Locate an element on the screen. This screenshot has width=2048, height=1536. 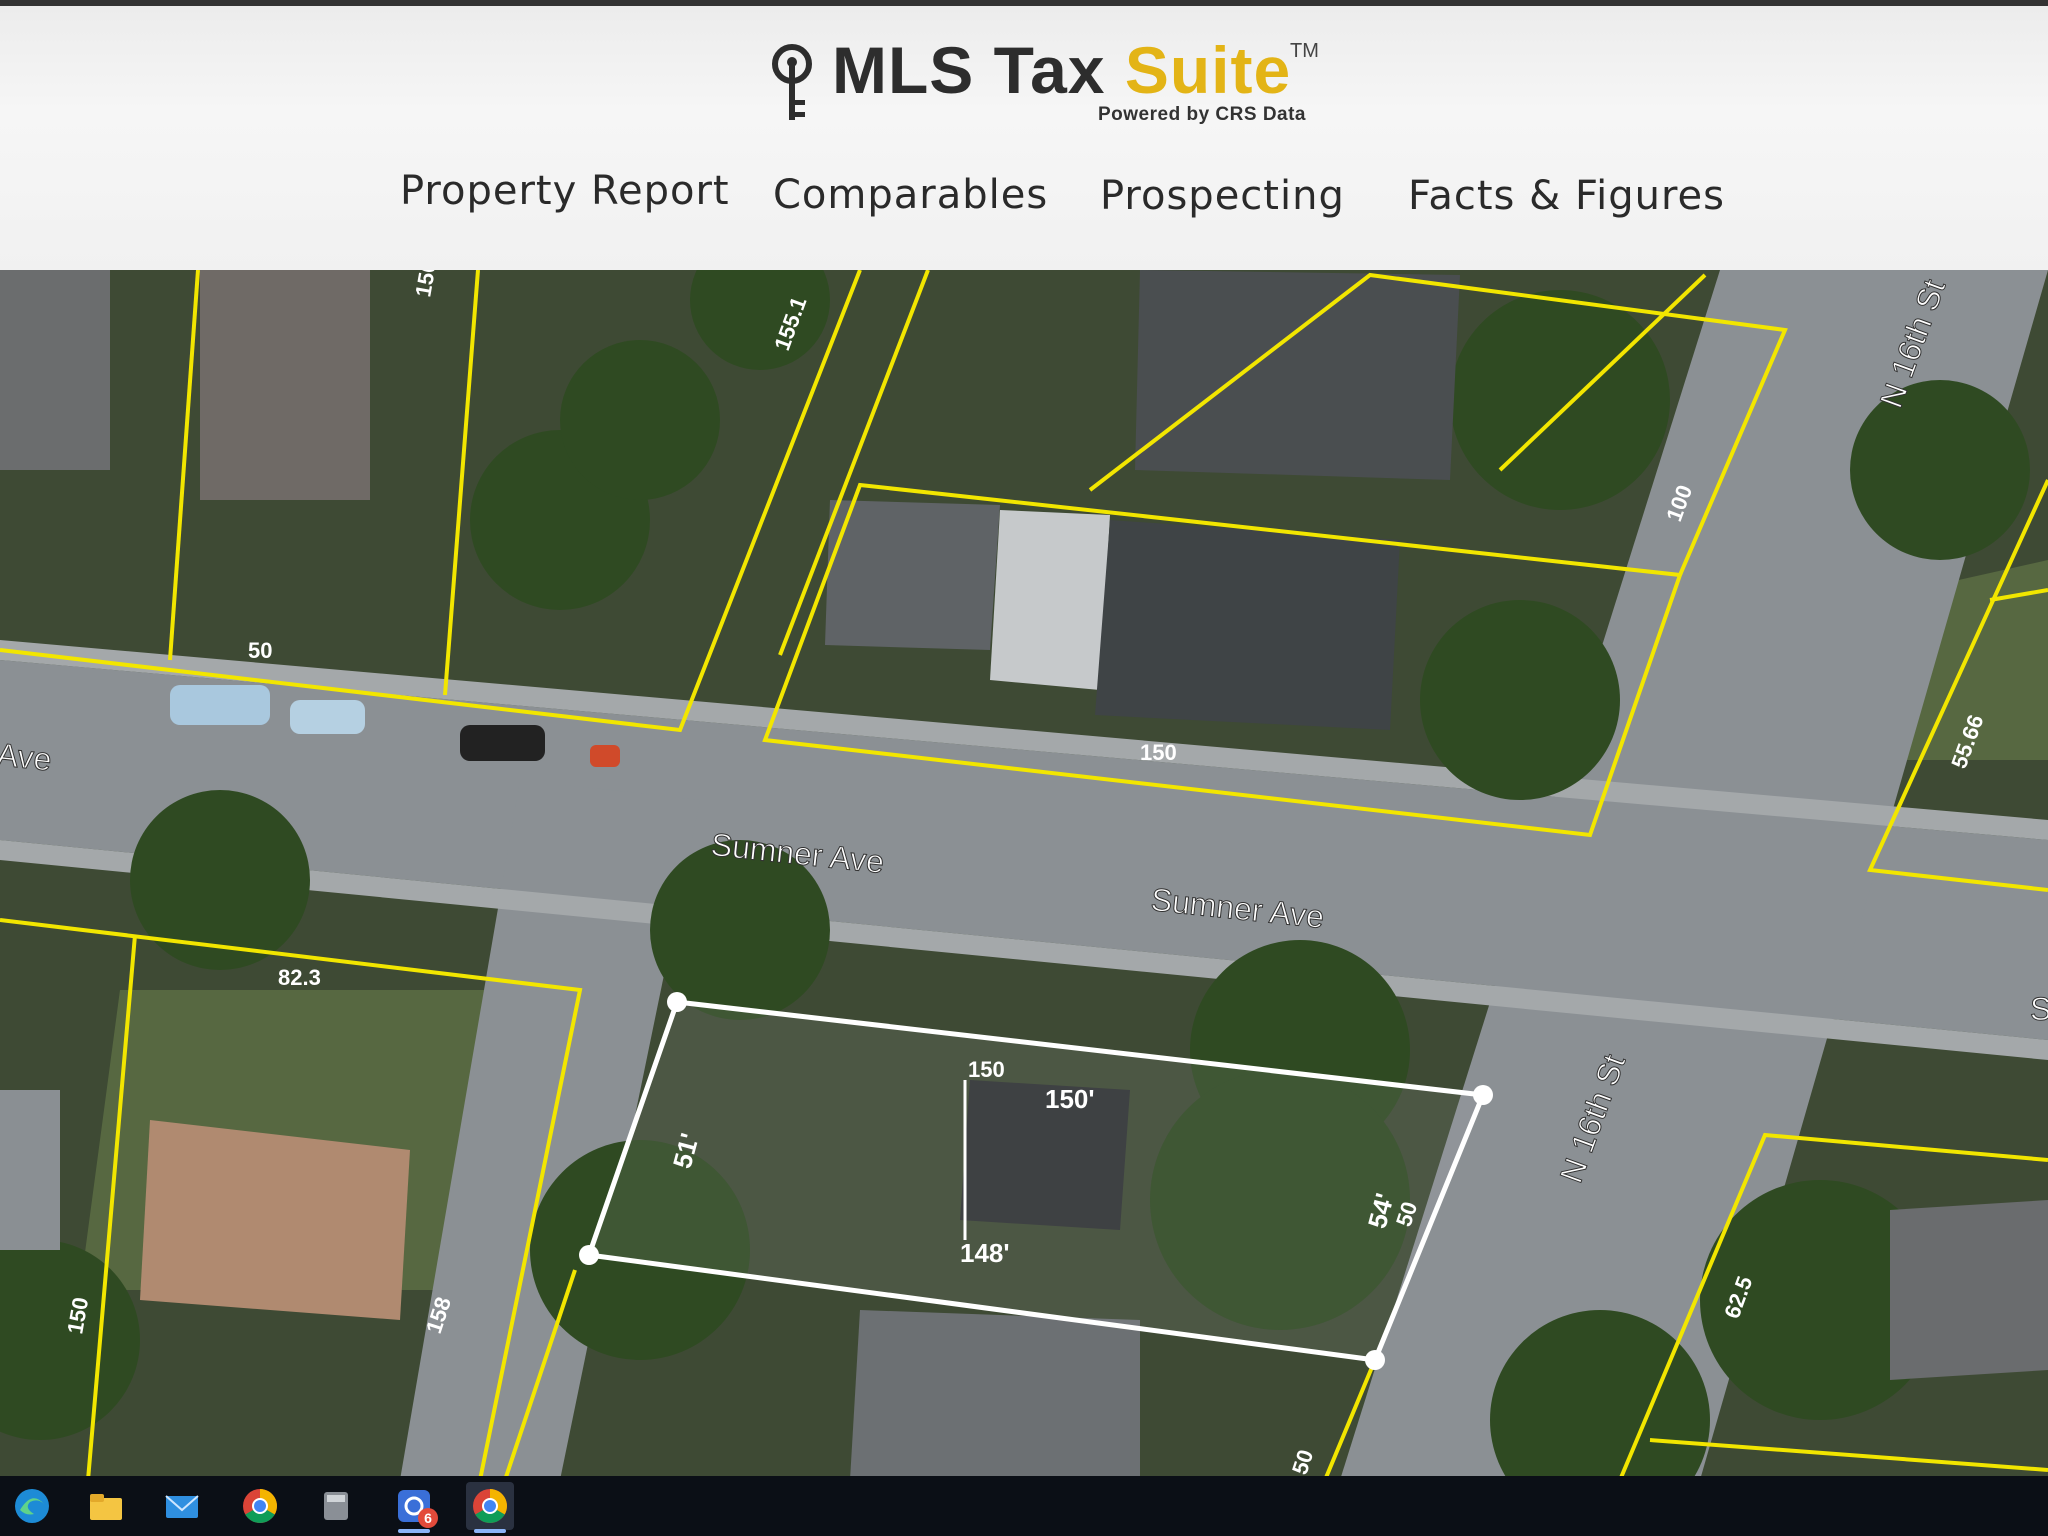
running-indicator is located at coordinates (414, 1531).